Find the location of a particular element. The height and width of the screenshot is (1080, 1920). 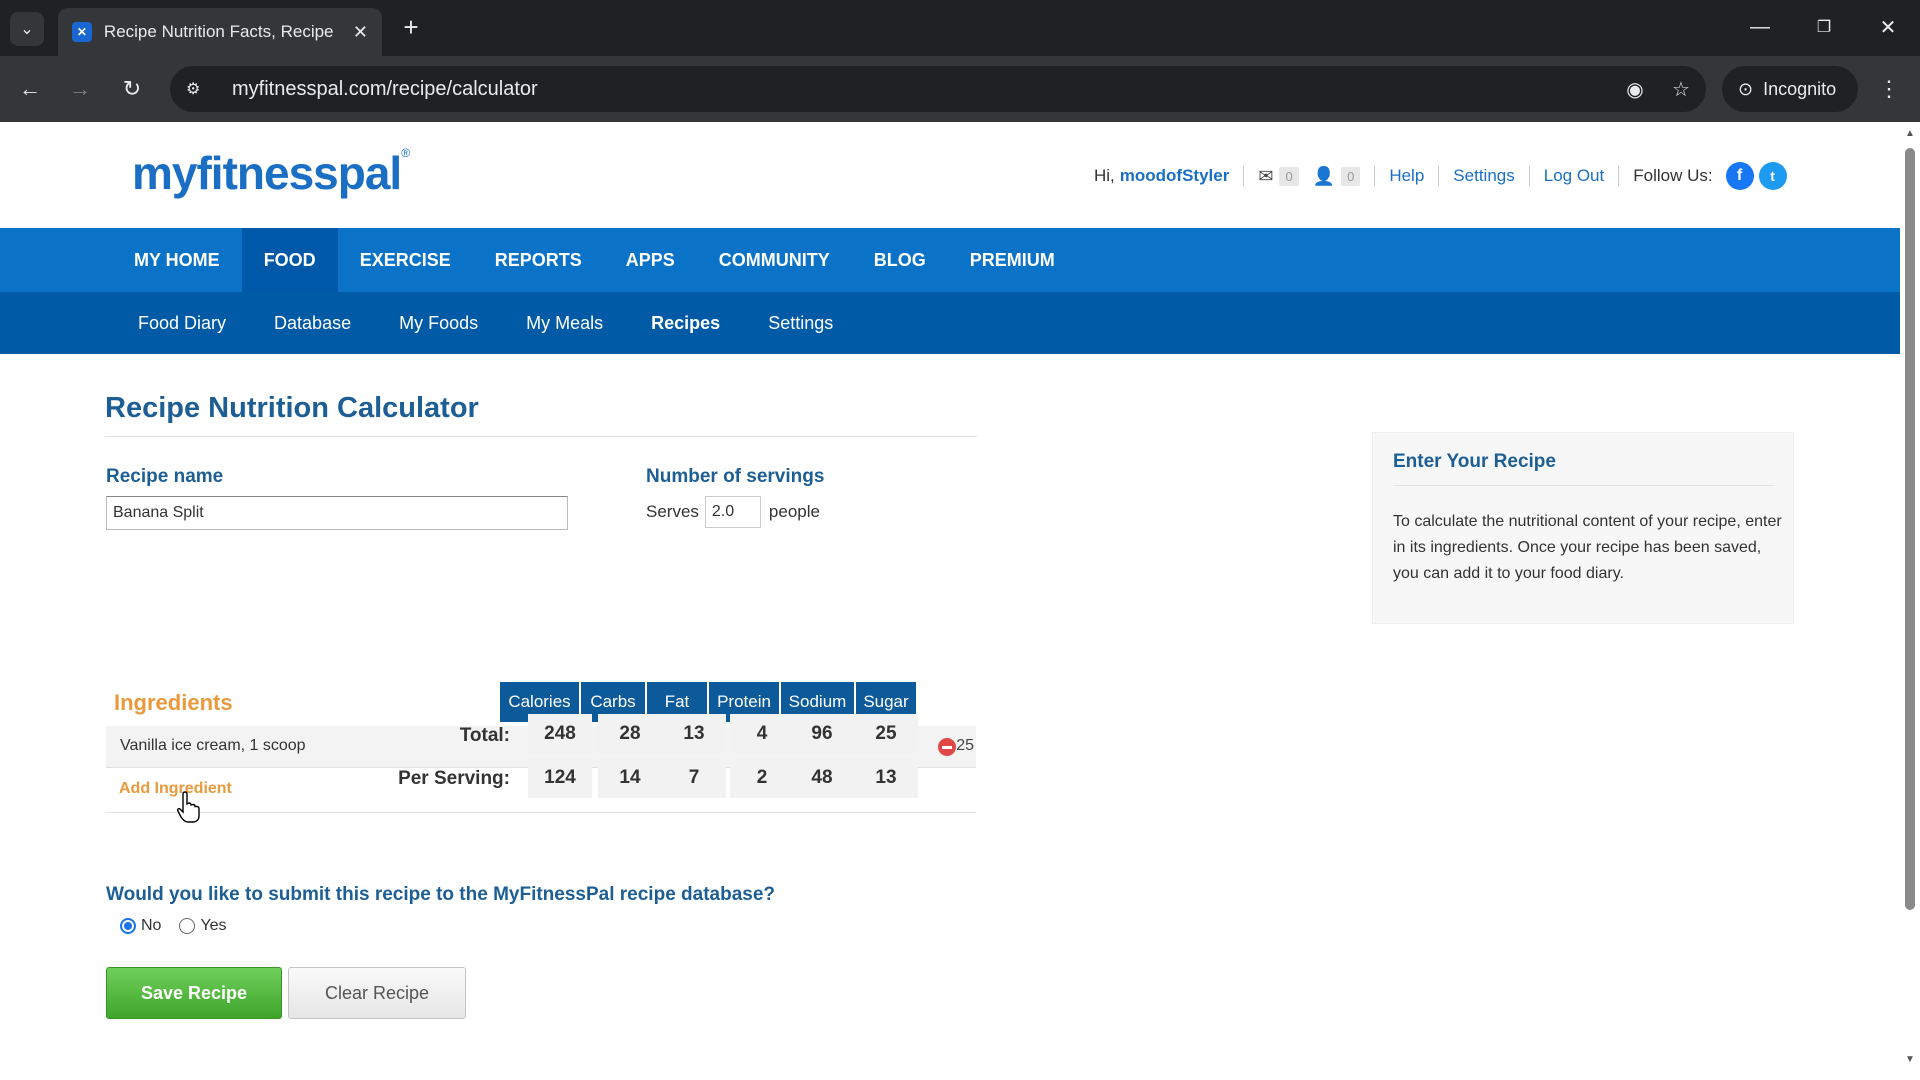

ingredients-heading: Ingredients is located at coordinates (173, 702).